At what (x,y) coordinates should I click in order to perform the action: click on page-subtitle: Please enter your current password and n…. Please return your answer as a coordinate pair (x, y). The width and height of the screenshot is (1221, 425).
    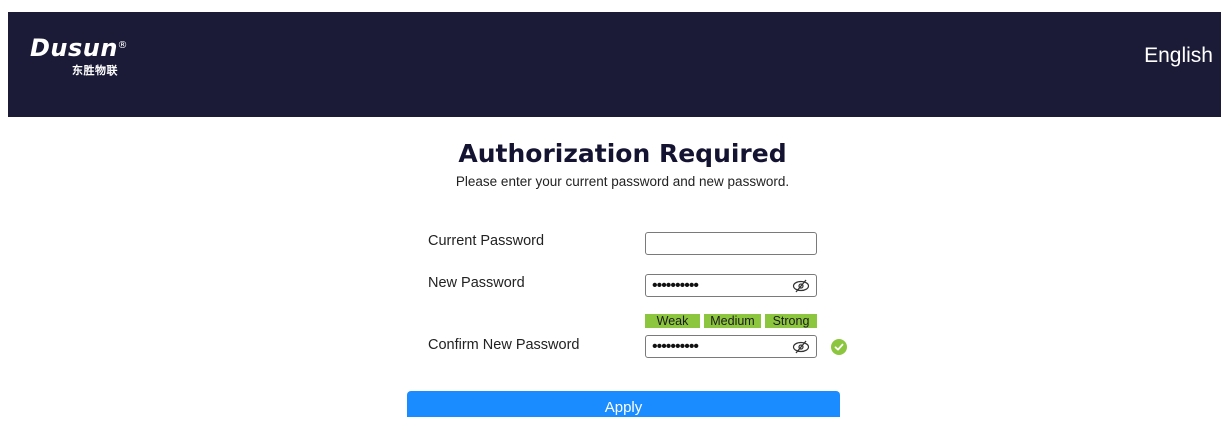
    Looking at the image, I should click on (622, 181).